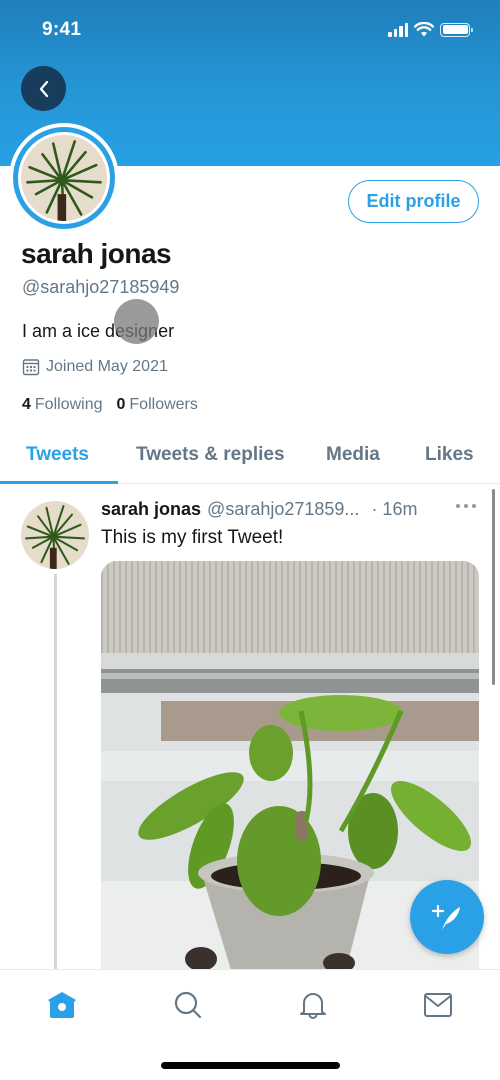 This screenshot has width=500, height=1080. Describe the element at coordinates (101, 287) in the screenshot. I see `profile-handle: @sarahjo27185949` at that location.